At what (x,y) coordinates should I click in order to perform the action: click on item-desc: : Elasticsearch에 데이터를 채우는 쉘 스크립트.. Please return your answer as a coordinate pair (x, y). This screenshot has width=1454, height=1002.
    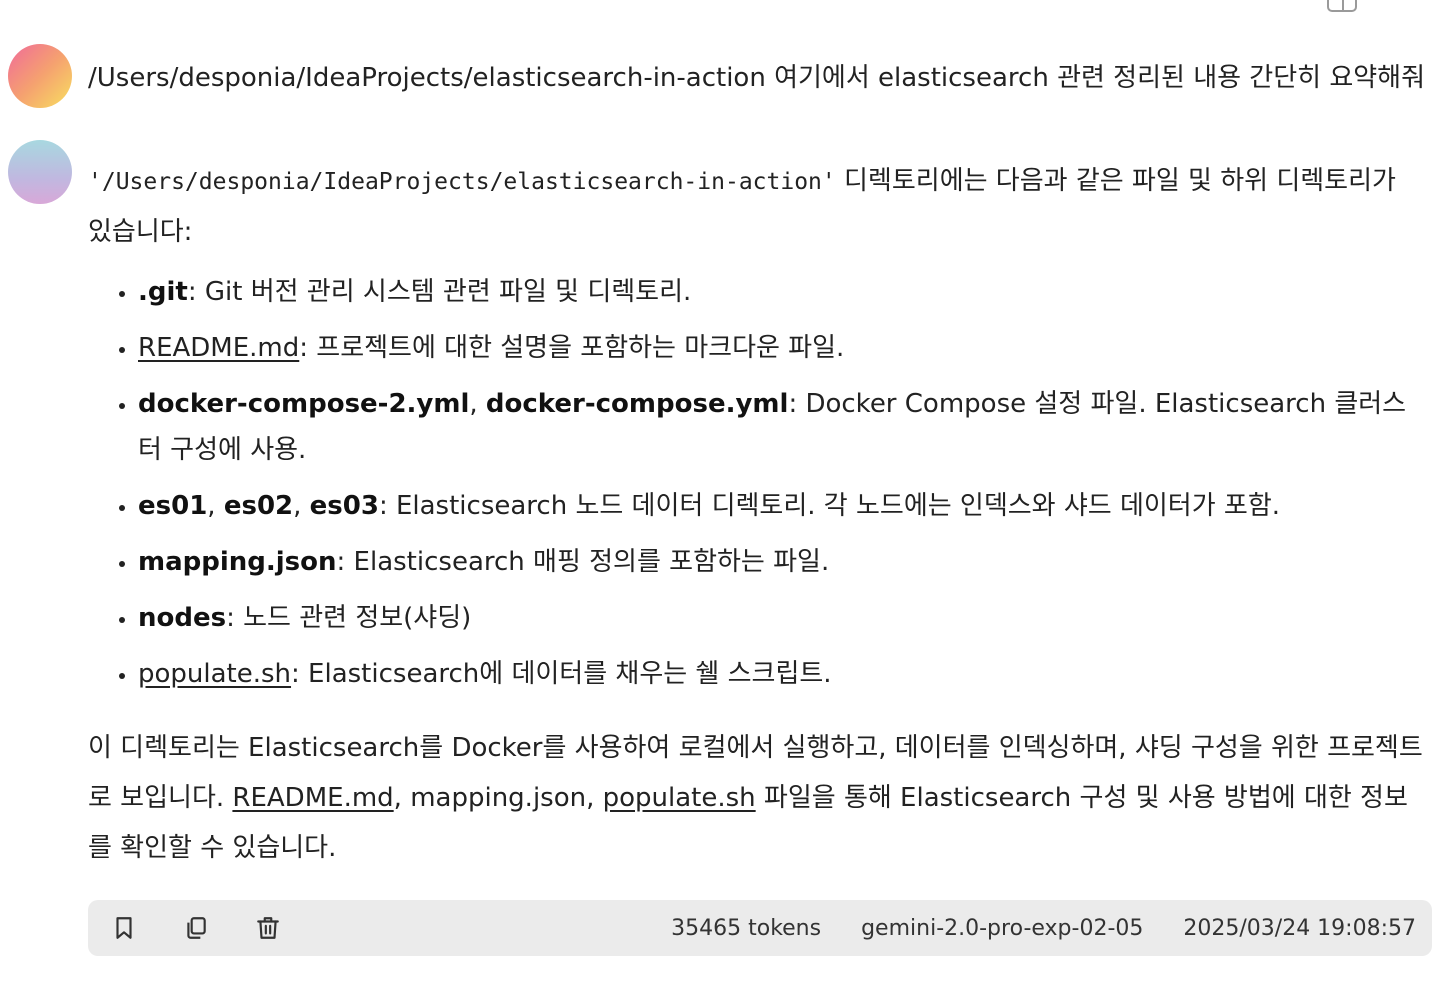
    Looking at the image, I should click on (561, 674).